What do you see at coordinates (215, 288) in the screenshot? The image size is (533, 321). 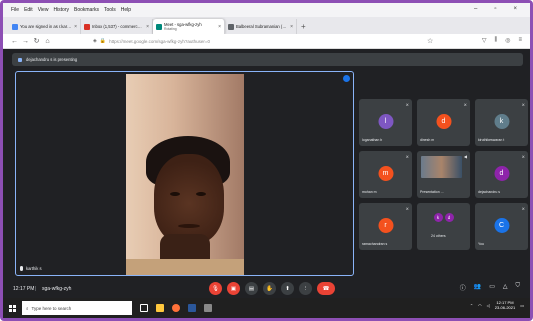 I see `mic-toggle-button: 🎙` at bounding box center [215, 288].